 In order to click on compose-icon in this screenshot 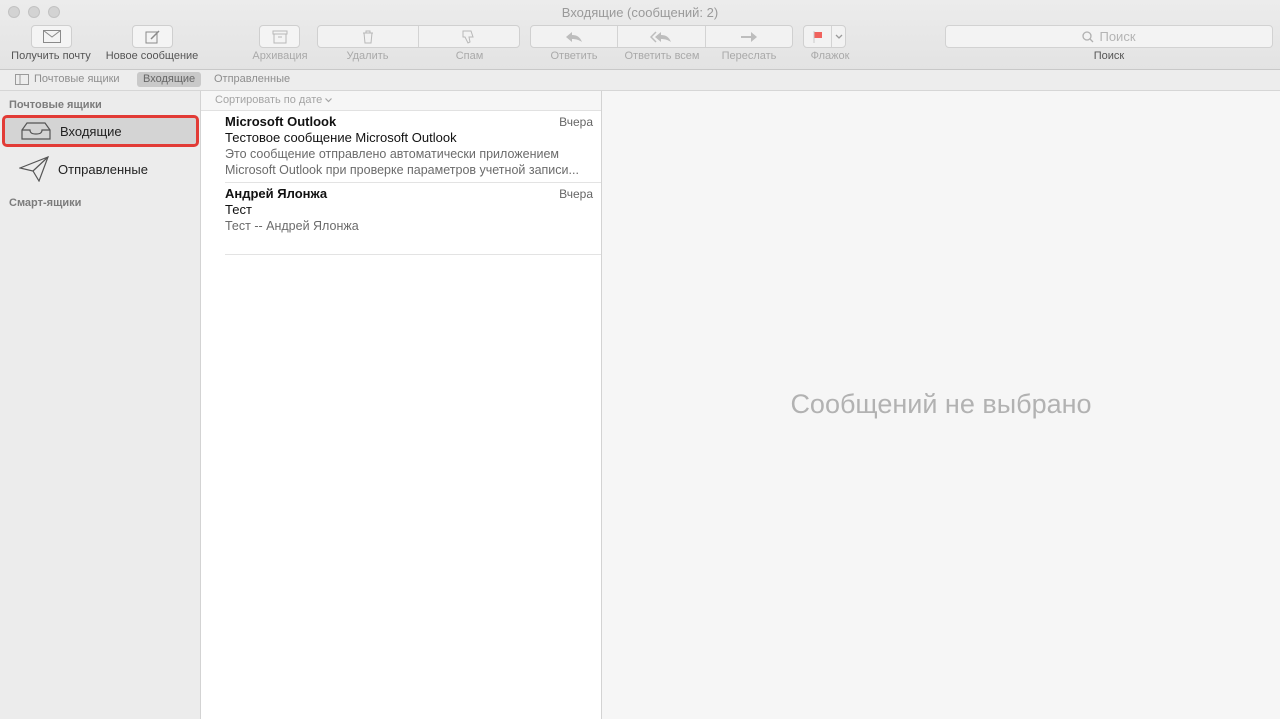, I will do `click(152, 36)`.